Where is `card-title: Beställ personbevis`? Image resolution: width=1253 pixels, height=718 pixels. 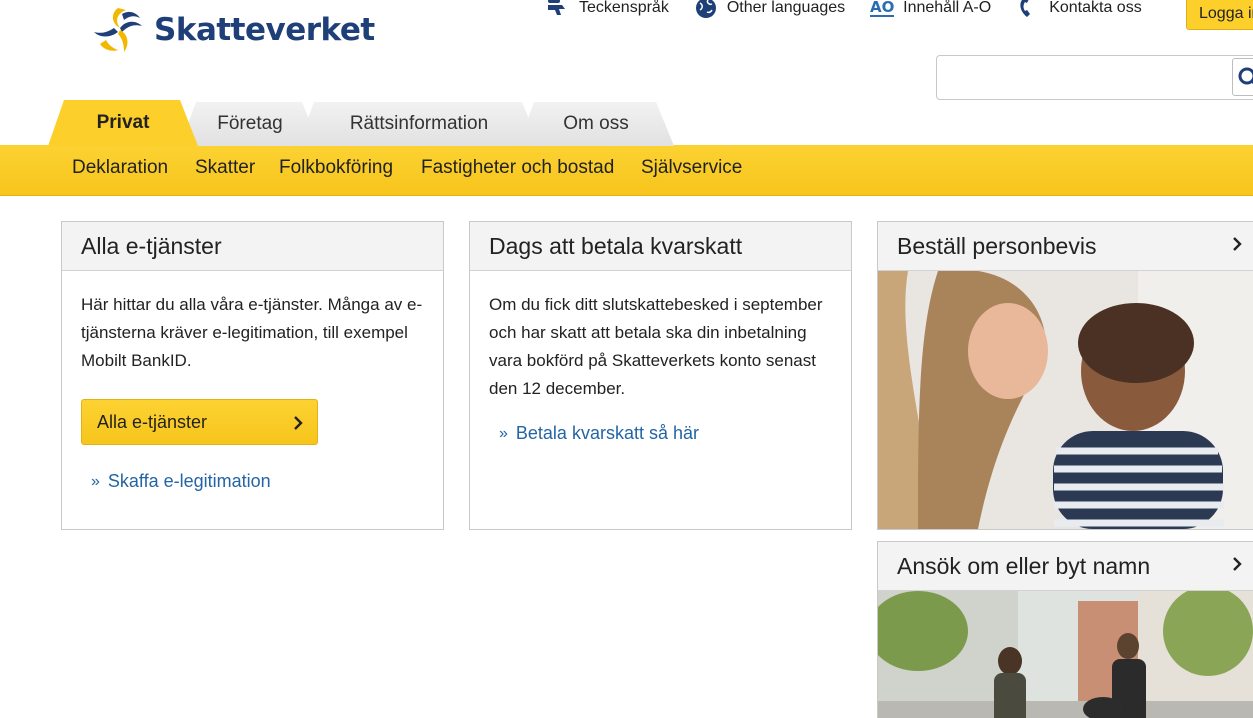 card-title: Beställ personbevis is located at coordinates (997, 246).